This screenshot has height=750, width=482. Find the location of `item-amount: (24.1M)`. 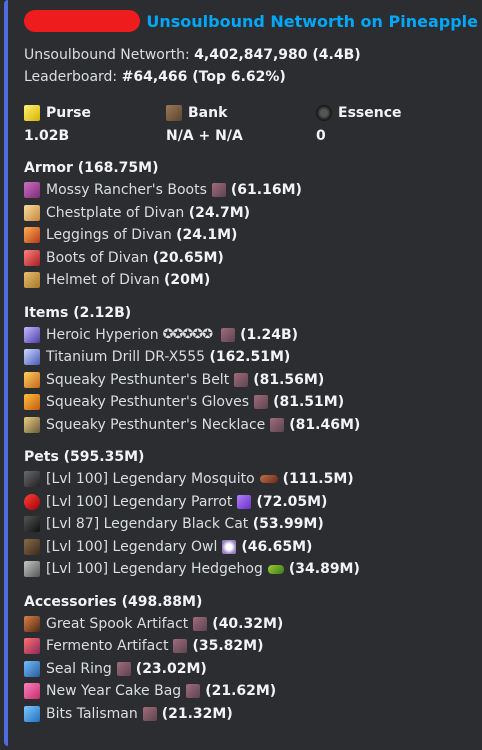

item-amount: (24.1M) is located at coordinates (207, 235).